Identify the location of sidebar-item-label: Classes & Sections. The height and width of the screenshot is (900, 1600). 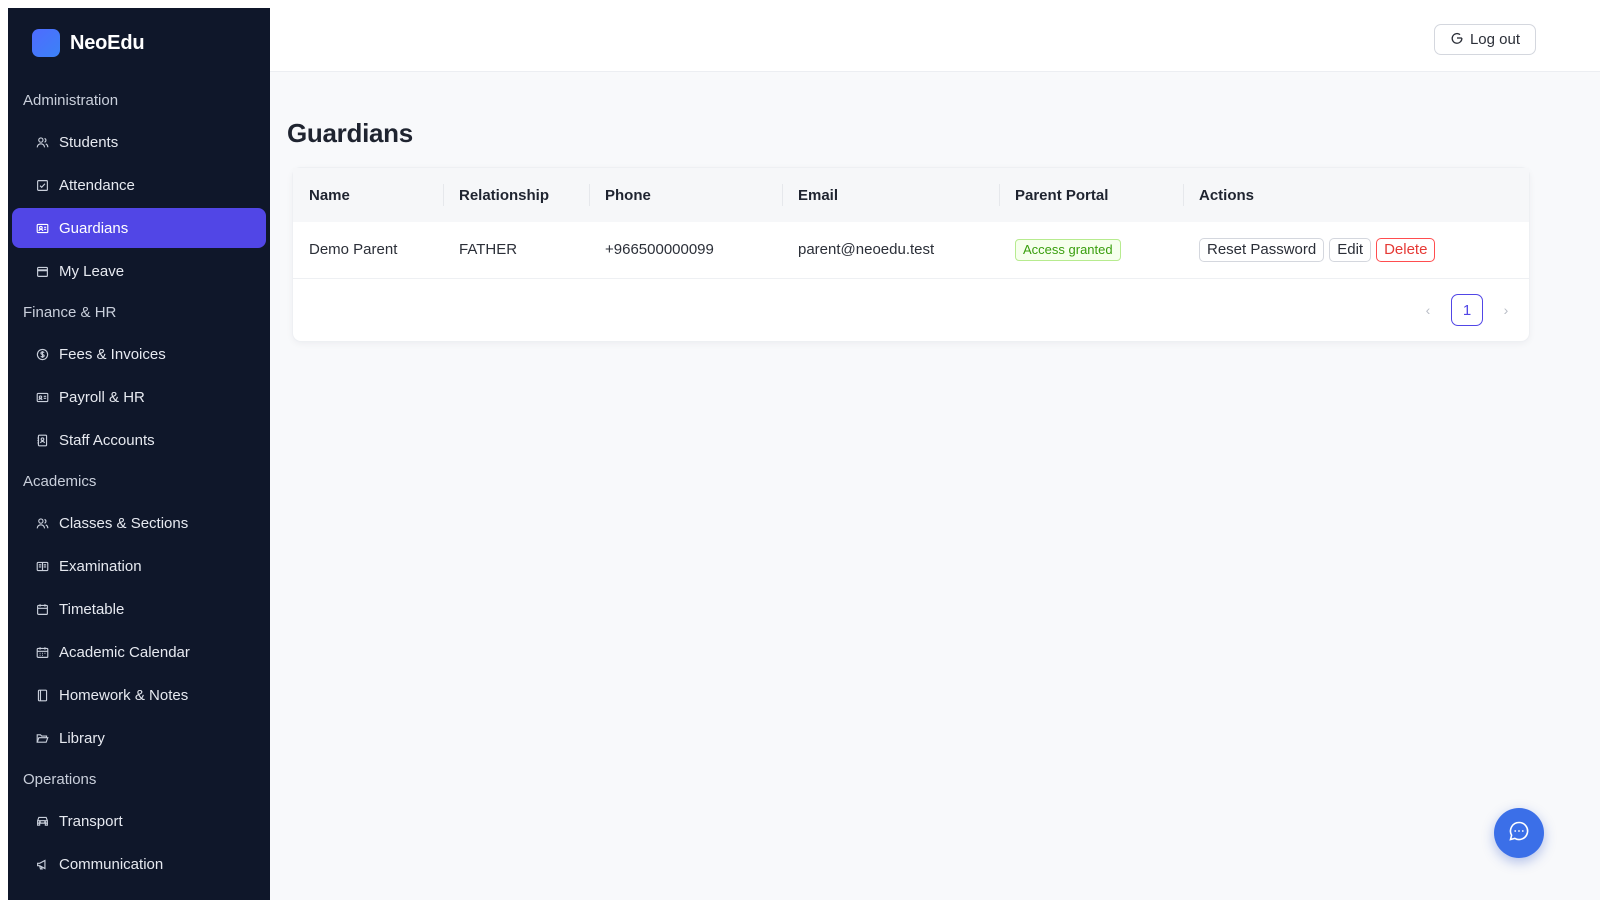
(124, 523).